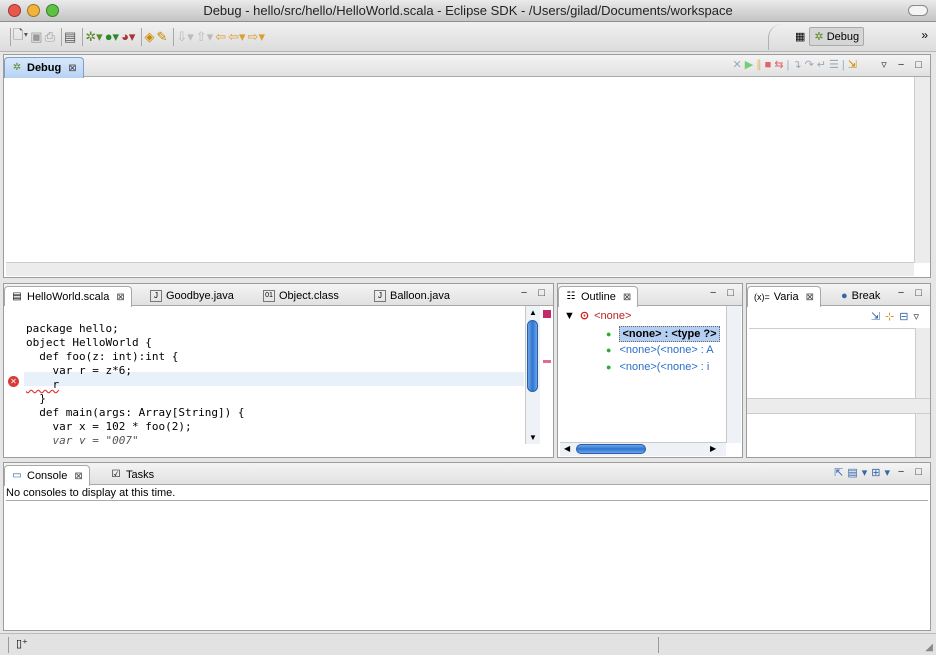 The image size is (936, 655). Describe the element at coordinates (132, 475) in the screenshot. I see `tab-tasks: ☑ Tasks` at that location.